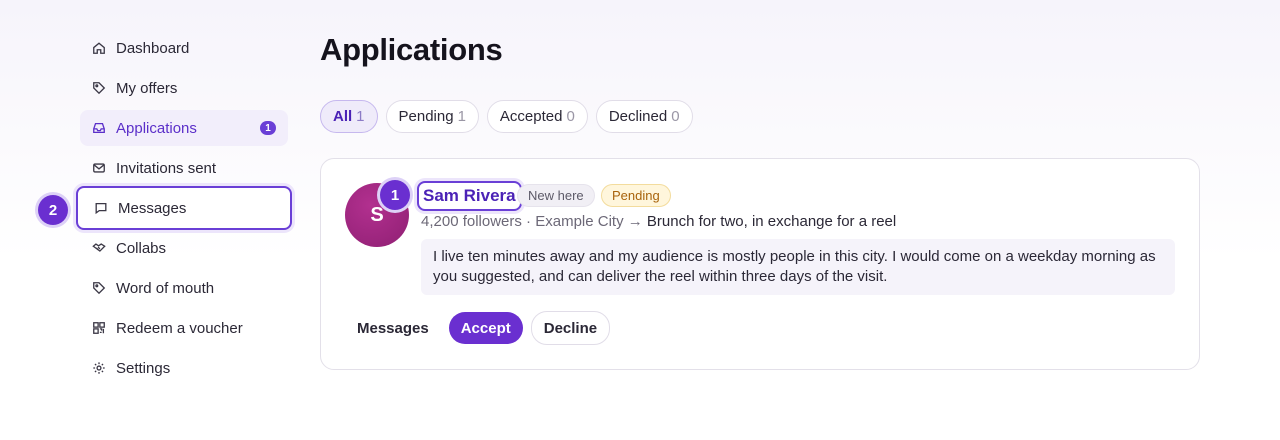 This screenshot has height=440, width=1280. What do you see at coordinates (771, 221) in the screenshot?
I see `offer-title: Brunch for two, in exchange for a reel` at bounding box center [771, 221].